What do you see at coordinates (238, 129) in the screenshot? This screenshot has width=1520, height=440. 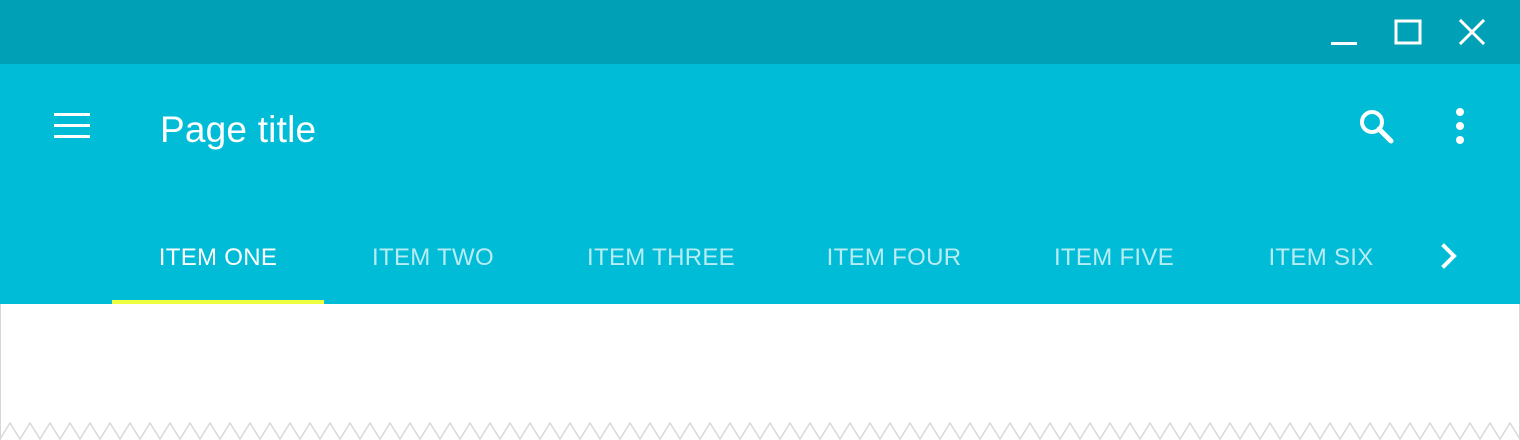 I see `page-title: Page title` at bounding box center [238, 129].